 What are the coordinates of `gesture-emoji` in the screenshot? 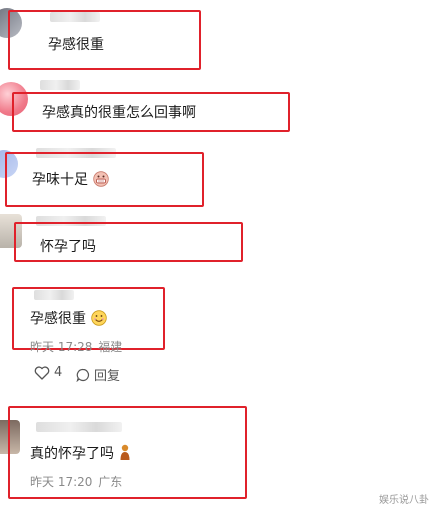 It's located at (125, 452).